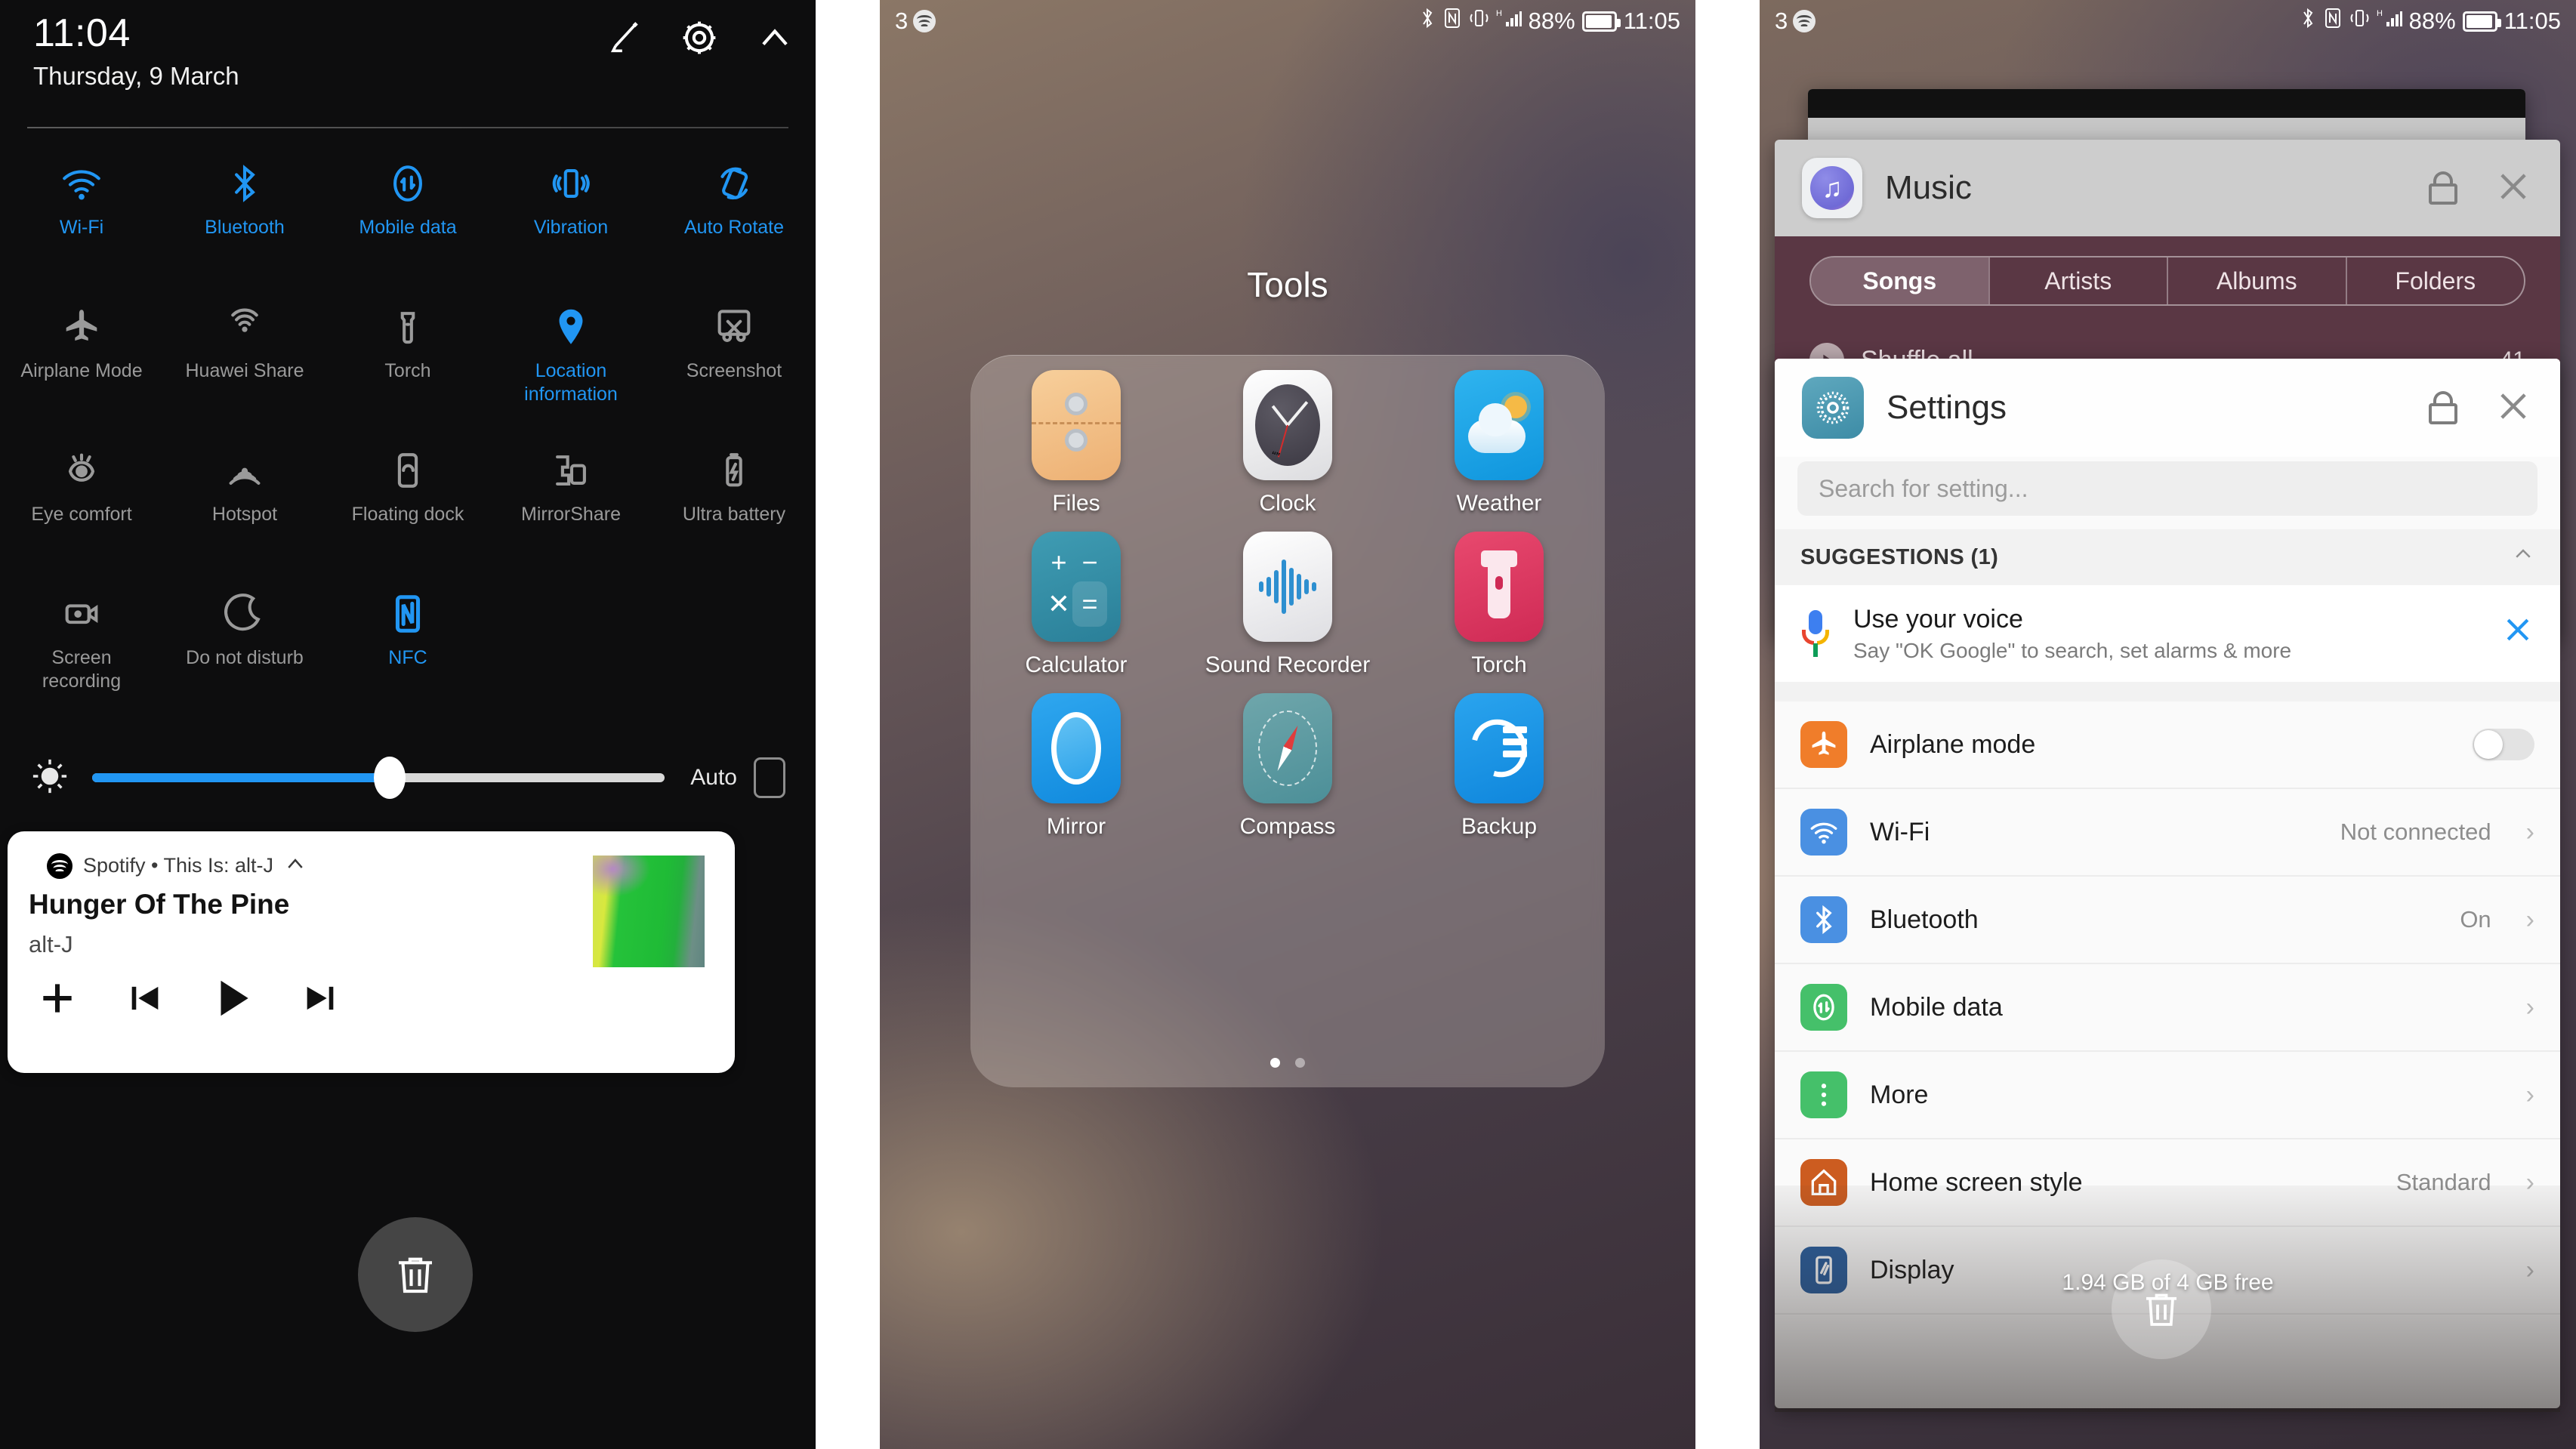 The width and height of the screenshot is (2576, 1449). Describe the element at coordinates (734, 359) in the screenshot. I see `quick-toggle-screenshot: Screenshot` at that location.